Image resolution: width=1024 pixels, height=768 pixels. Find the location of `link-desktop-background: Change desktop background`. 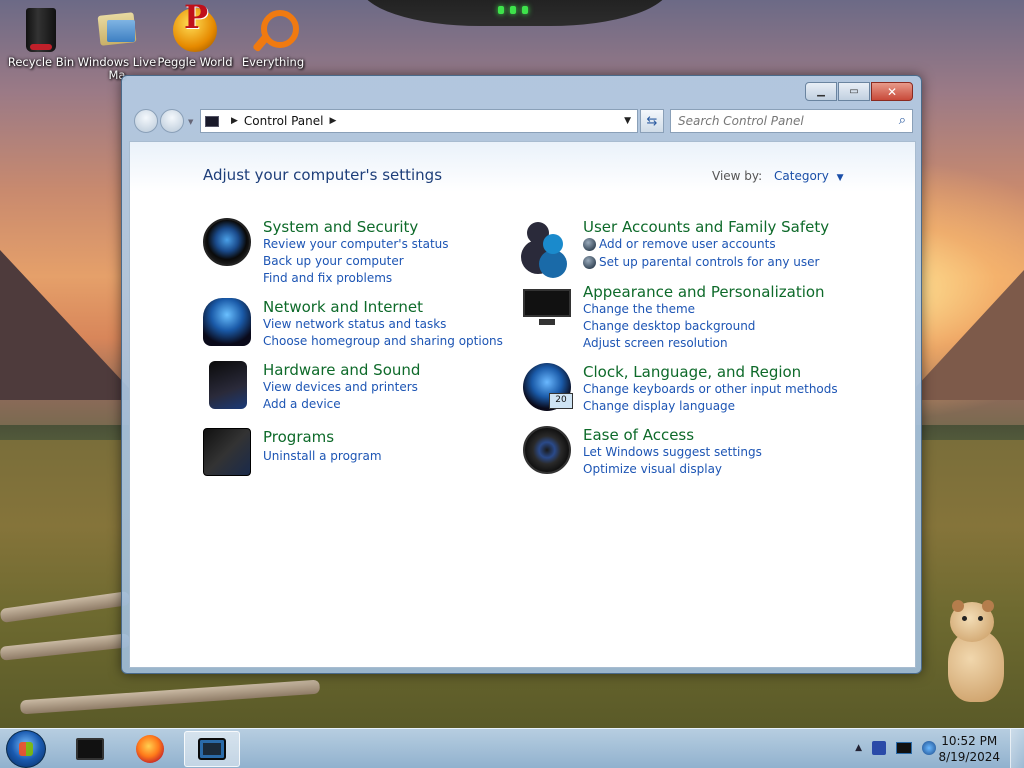

link-desktop-background: Change desktop background is located at coordinates (669, 326).